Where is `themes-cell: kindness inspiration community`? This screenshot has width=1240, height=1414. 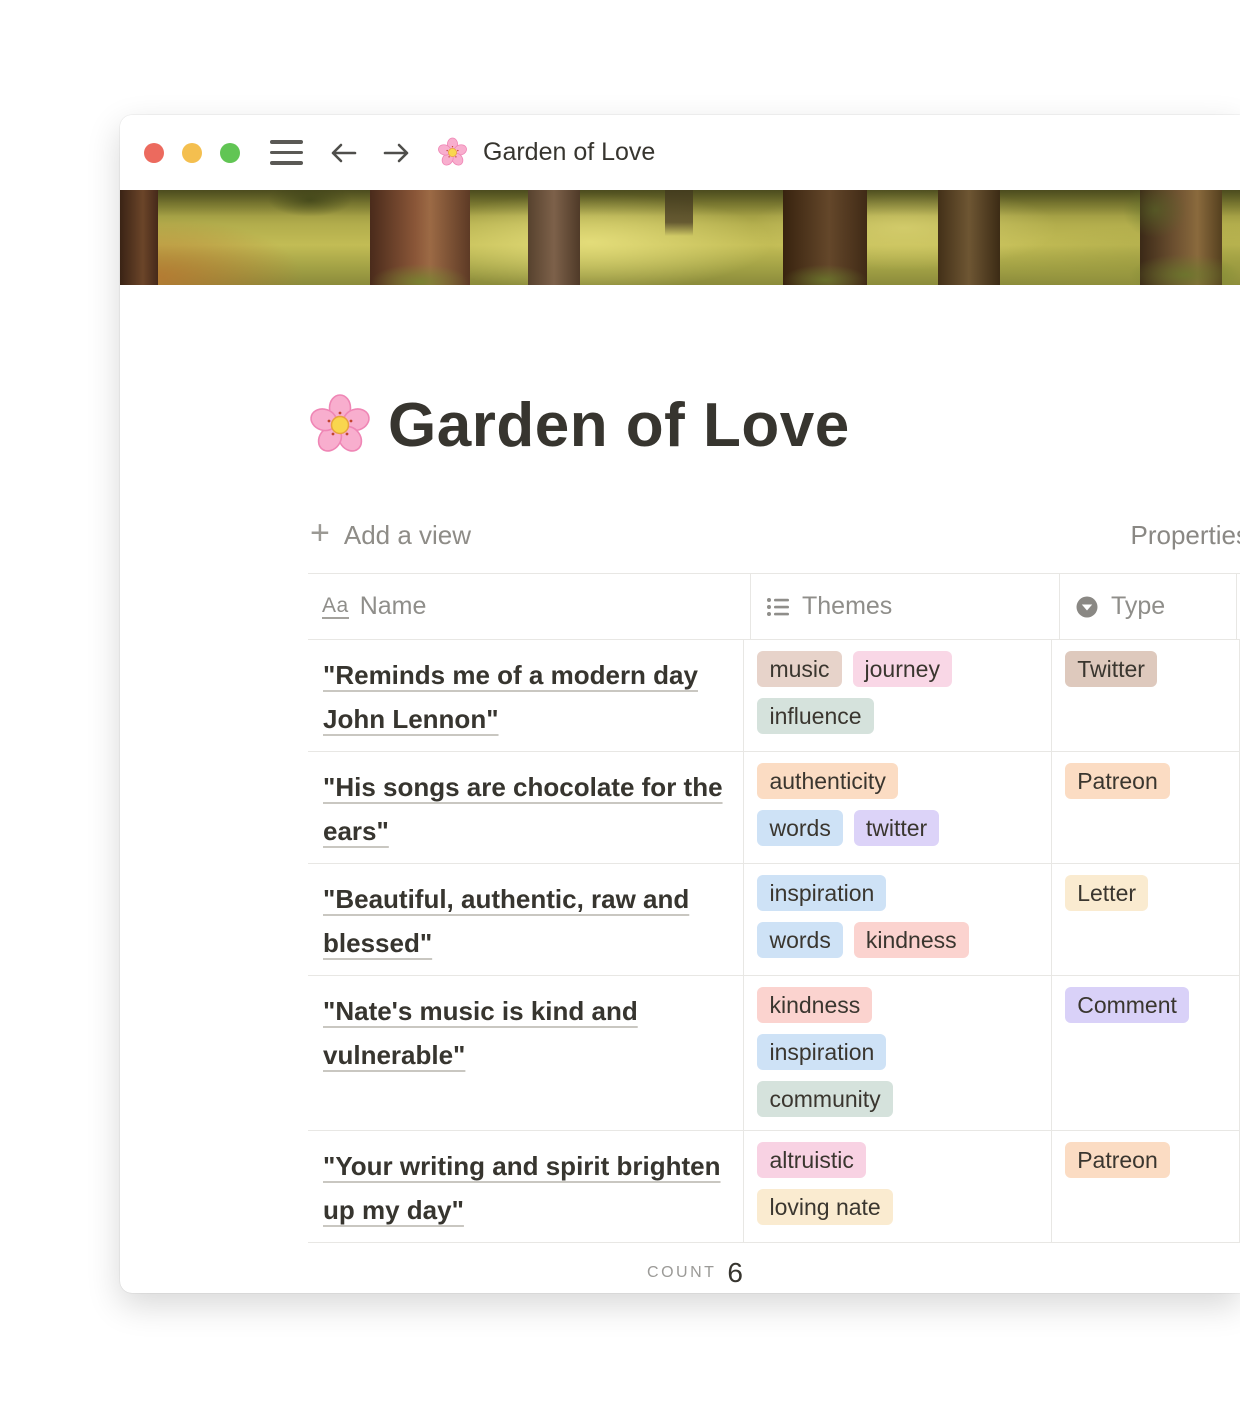
themes-cell: kindness inspiration community is located at coordinates (898, 1053).